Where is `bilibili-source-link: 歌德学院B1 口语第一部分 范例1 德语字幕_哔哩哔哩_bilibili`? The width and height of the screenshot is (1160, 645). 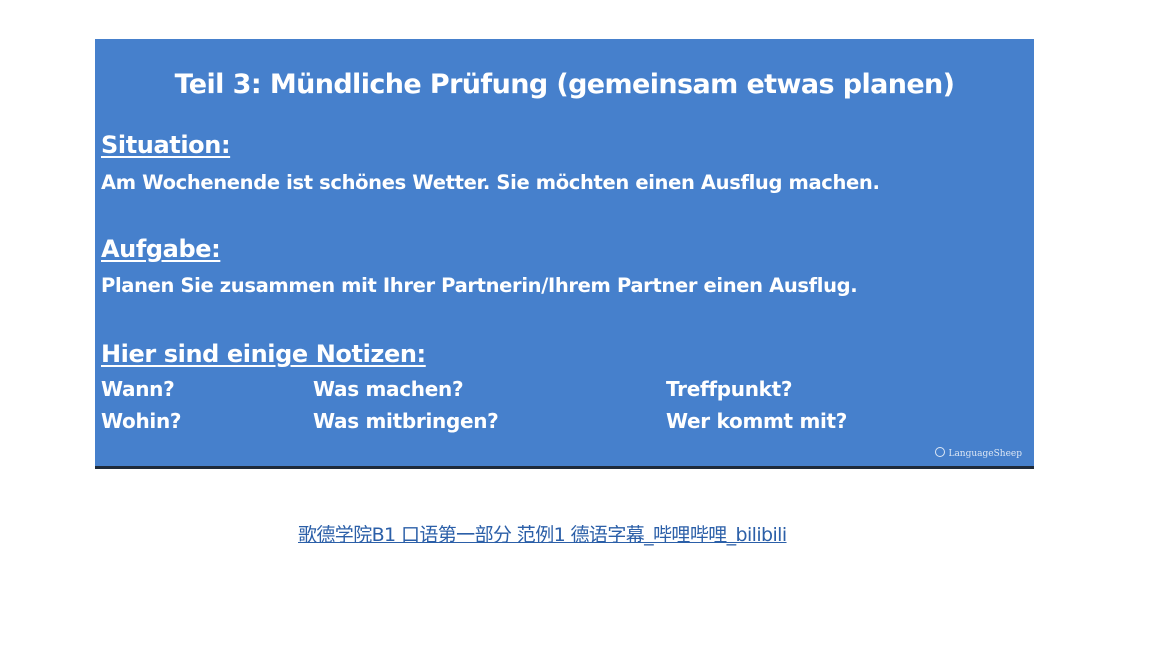
bilibili-source-link: 歌德学院B1 口语第一部分 范例1 德语字幕_哔哩哔哩_bilibili is located at coordinates (558, 535).